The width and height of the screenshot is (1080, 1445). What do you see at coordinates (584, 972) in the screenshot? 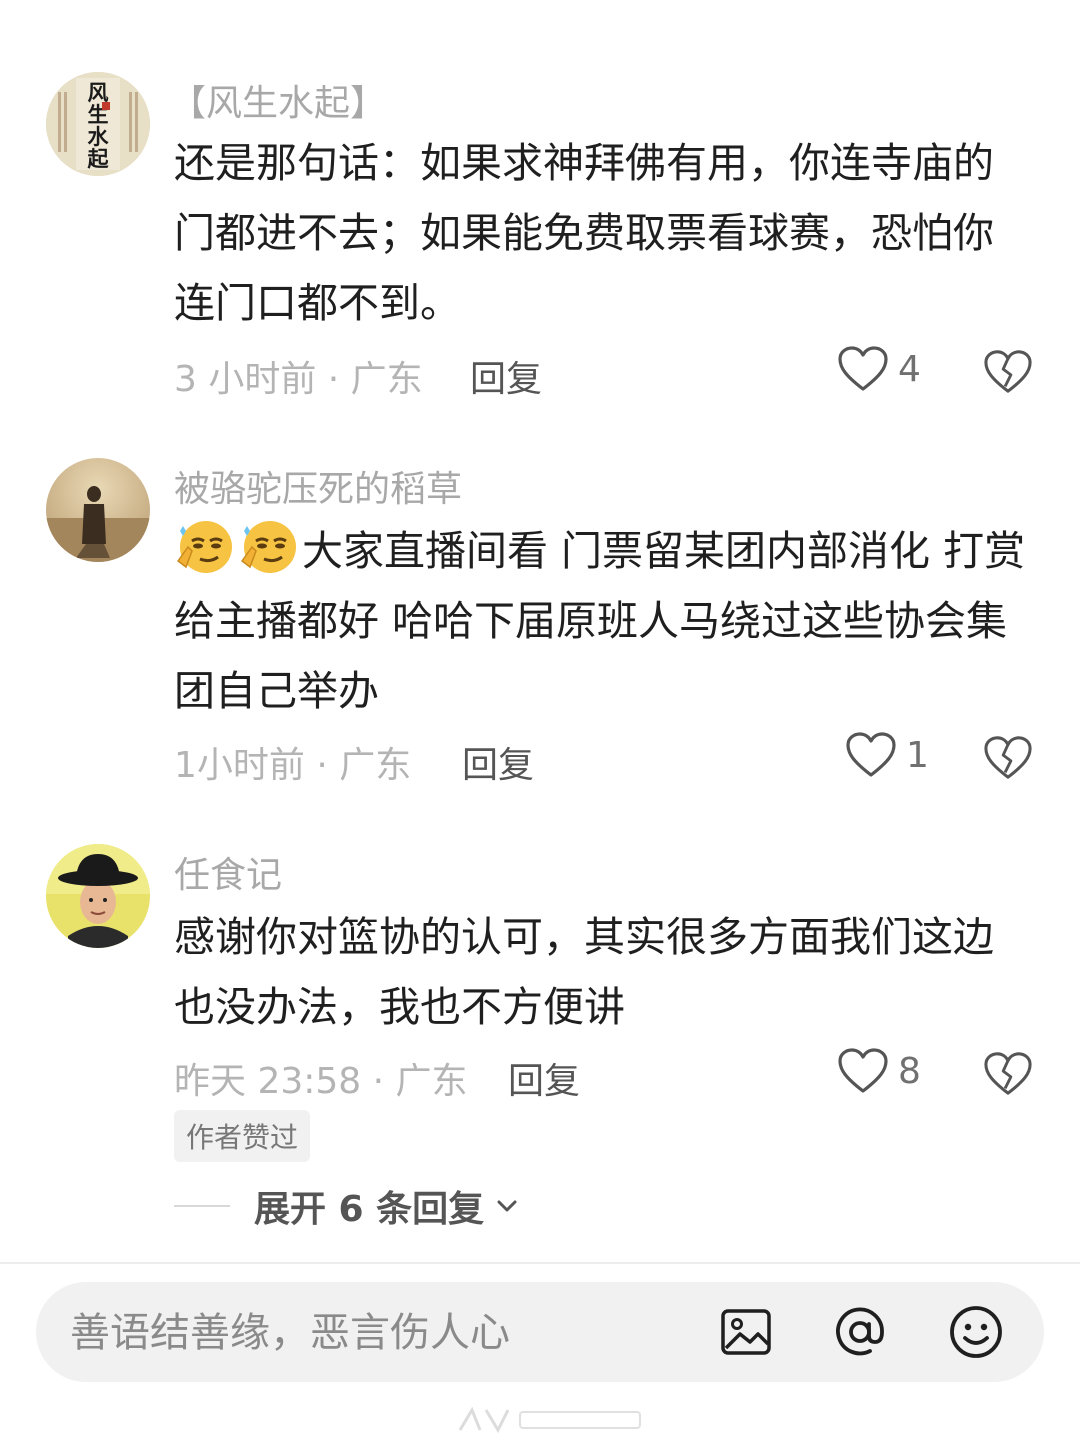
I see `comment-text: 感谢你对篮协的认可，其实很多方面我们这边也没办法，我也不方便讲` at bounding box center [584, 972].